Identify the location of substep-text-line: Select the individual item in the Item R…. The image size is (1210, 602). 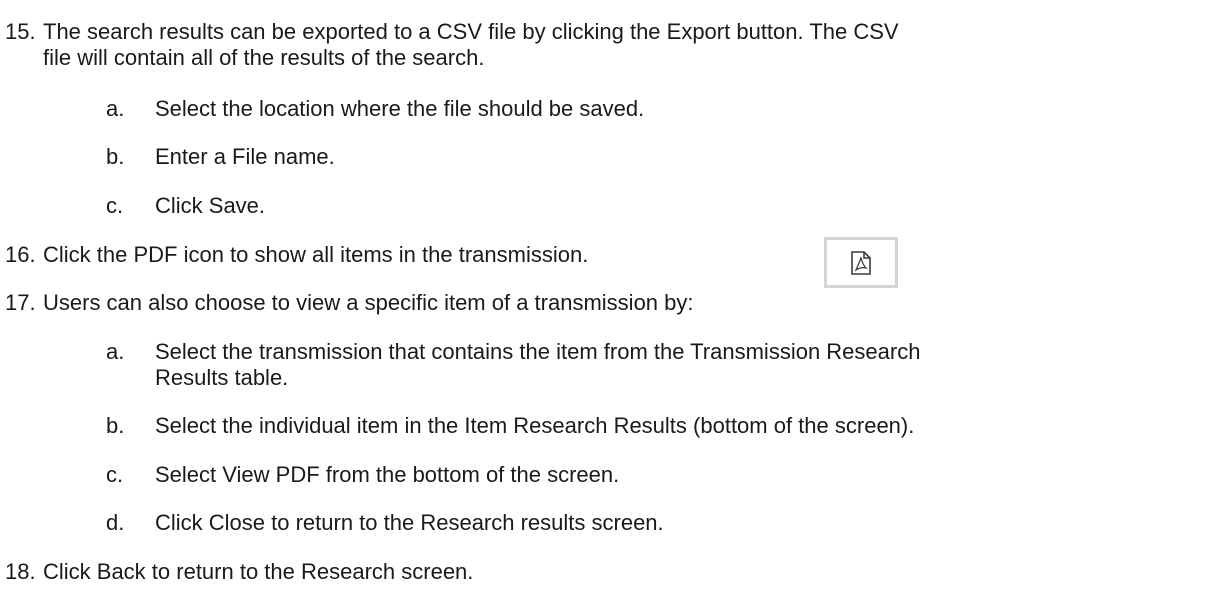
(535, 425).